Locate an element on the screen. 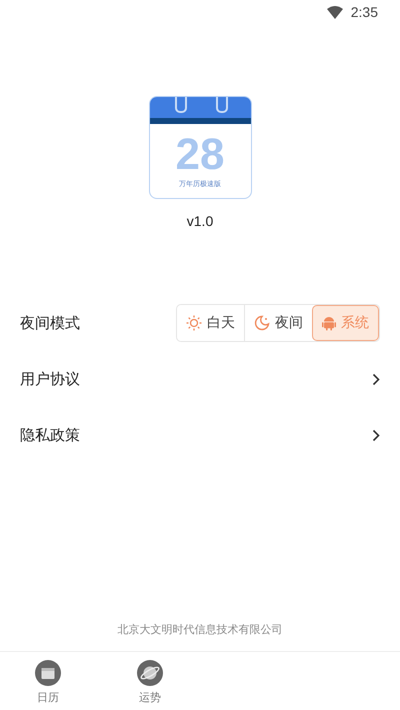 The width and height of the screenshot is (400, 710). company-name: 北京大文明时代信息技术有限公司 is located at coordinates (200, 629).